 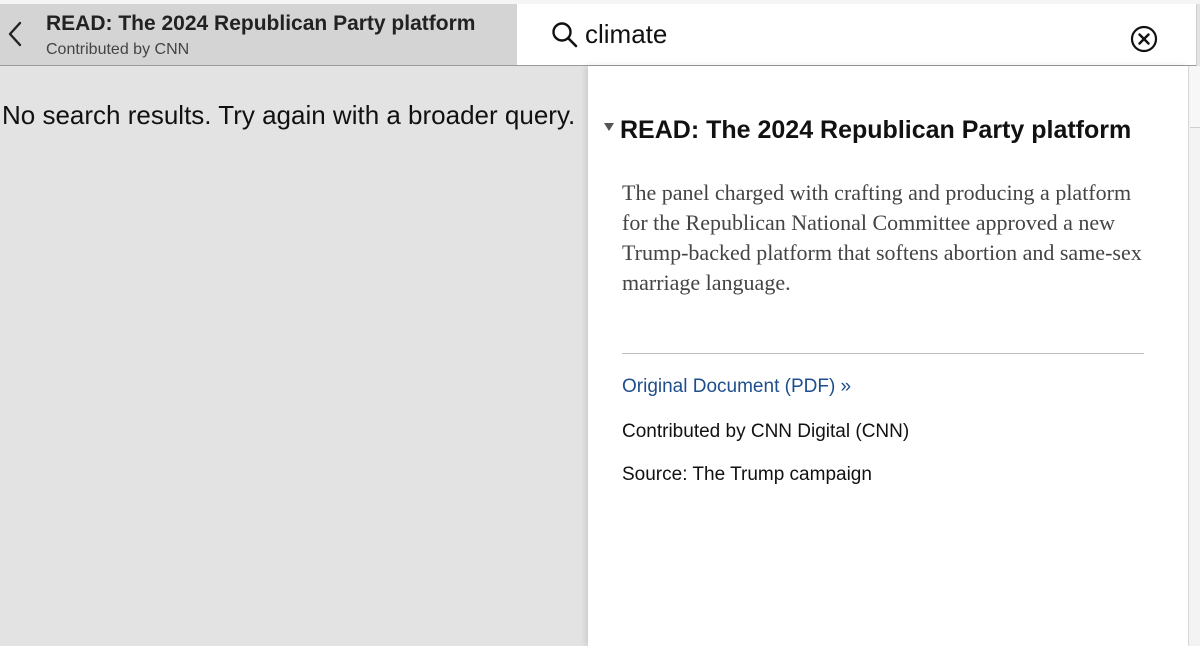 I want to click on search-icon, so click(x=565, y=35).